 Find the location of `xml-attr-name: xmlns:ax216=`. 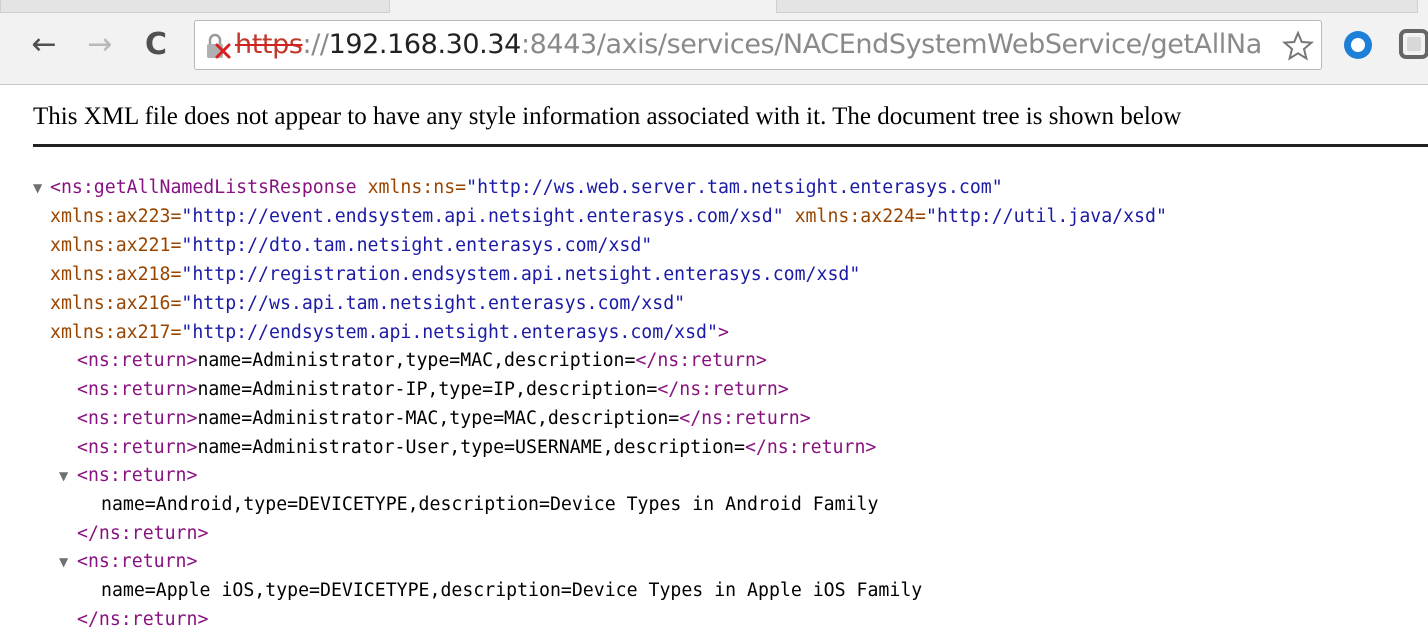

xml-attr-name: xmlns:ax216= is located at coordinates (116, 303).